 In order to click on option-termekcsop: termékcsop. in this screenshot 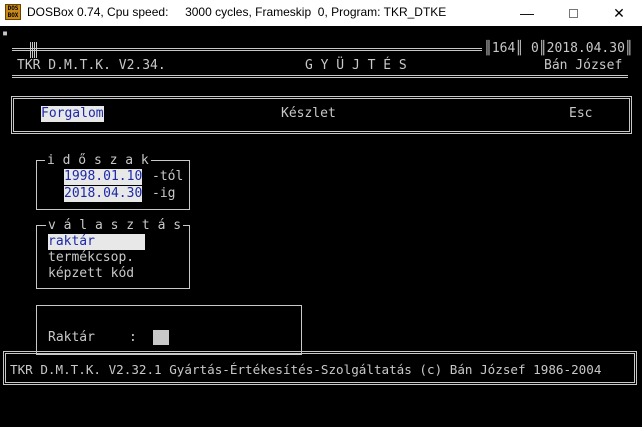, I will do `click(91, 258)`.